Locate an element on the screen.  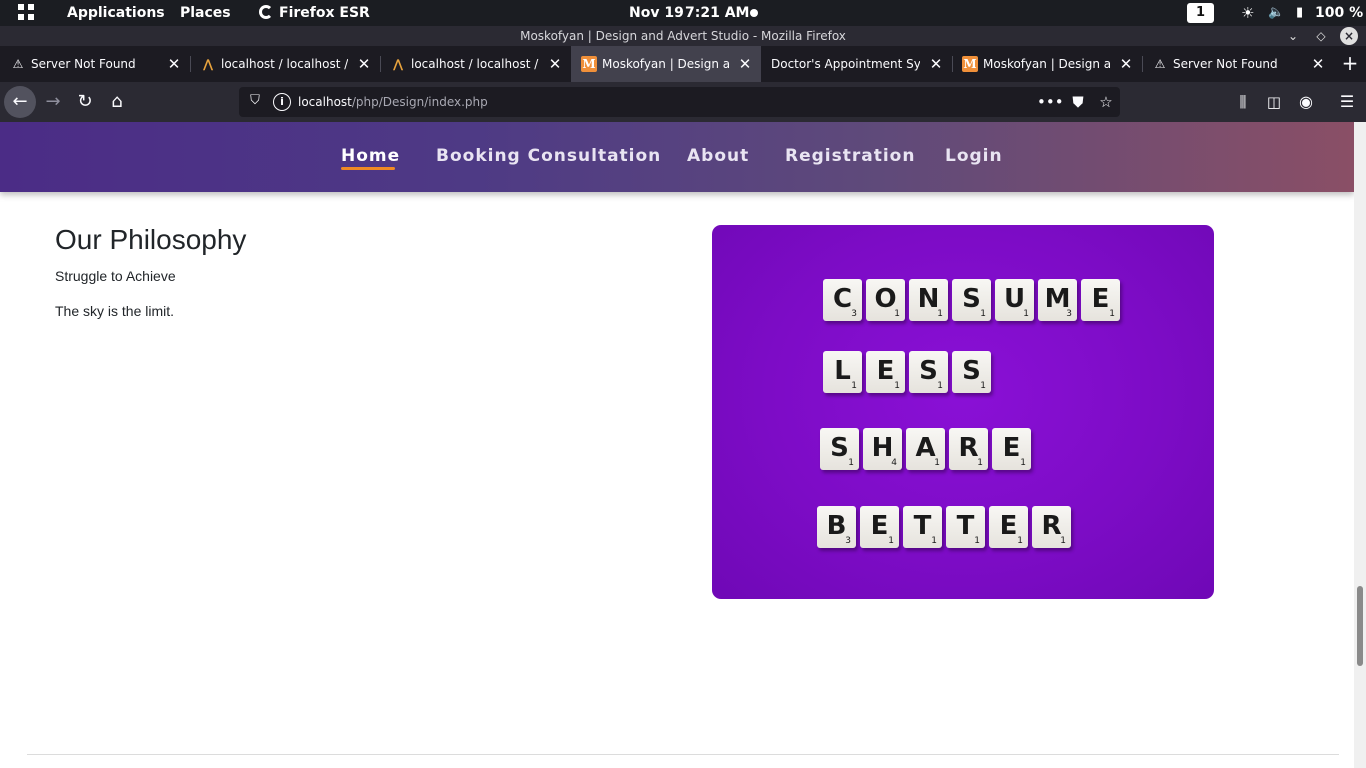
back-arrow-icon: ← is located at coordinates (20, 102).